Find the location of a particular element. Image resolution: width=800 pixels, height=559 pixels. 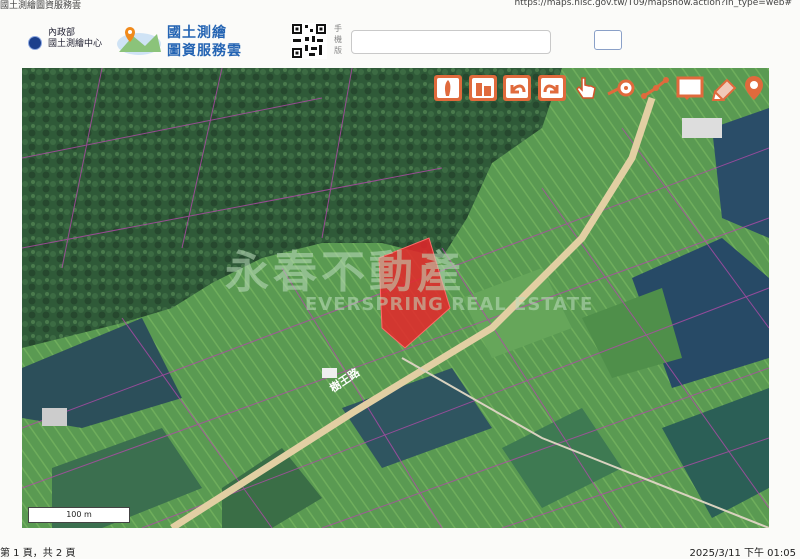

watermark-subtitle: EVERSPRING REAL ESTATE is located at coordinates (449, 304).